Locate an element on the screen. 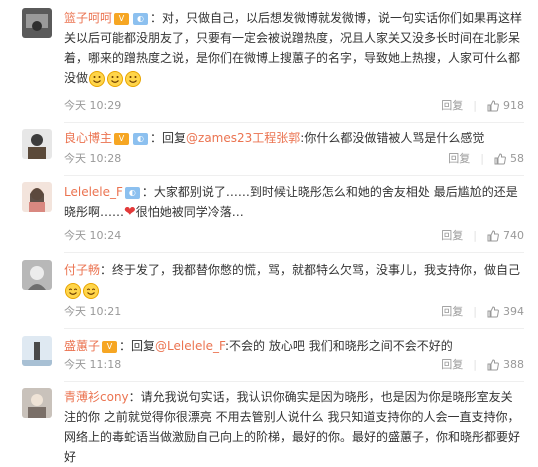  heart-icon: ❤ is located at coordinates (130, 212).